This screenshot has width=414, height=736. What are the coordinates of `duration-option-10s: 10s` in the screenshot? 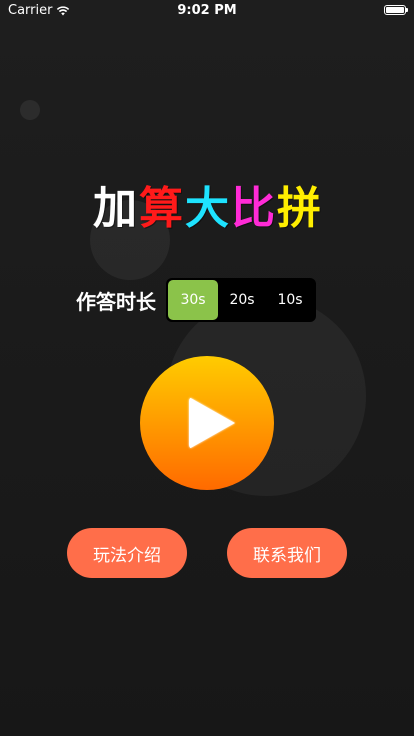 It's located at (290, 300).